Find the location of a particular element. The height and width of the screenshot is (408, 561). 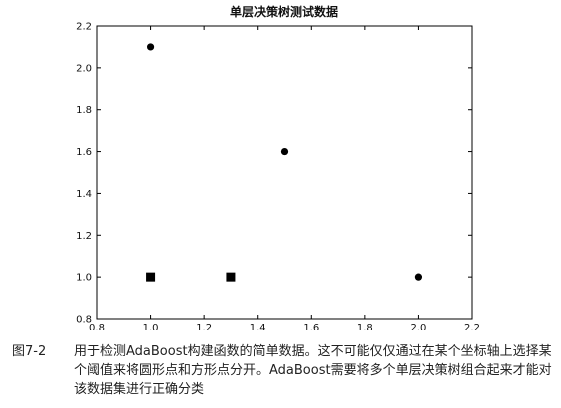

caption-label: 图7-2 is located at coordinates (29, 351).